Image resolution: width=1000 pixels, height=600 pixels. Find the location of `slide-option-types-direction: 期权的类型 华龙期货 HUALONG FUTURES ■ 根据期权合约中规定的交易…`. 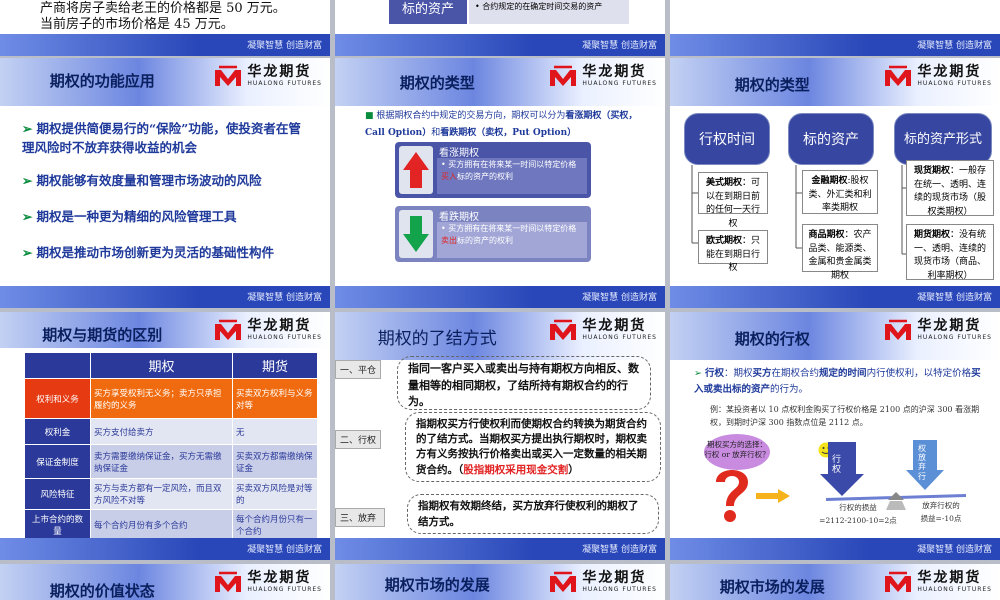

slide-option-types-direction: 期权的类型 华龙期货 HUALONG FUTURES ■ 根据期权合约中规定的交易… is located at coordinates (500, 183).